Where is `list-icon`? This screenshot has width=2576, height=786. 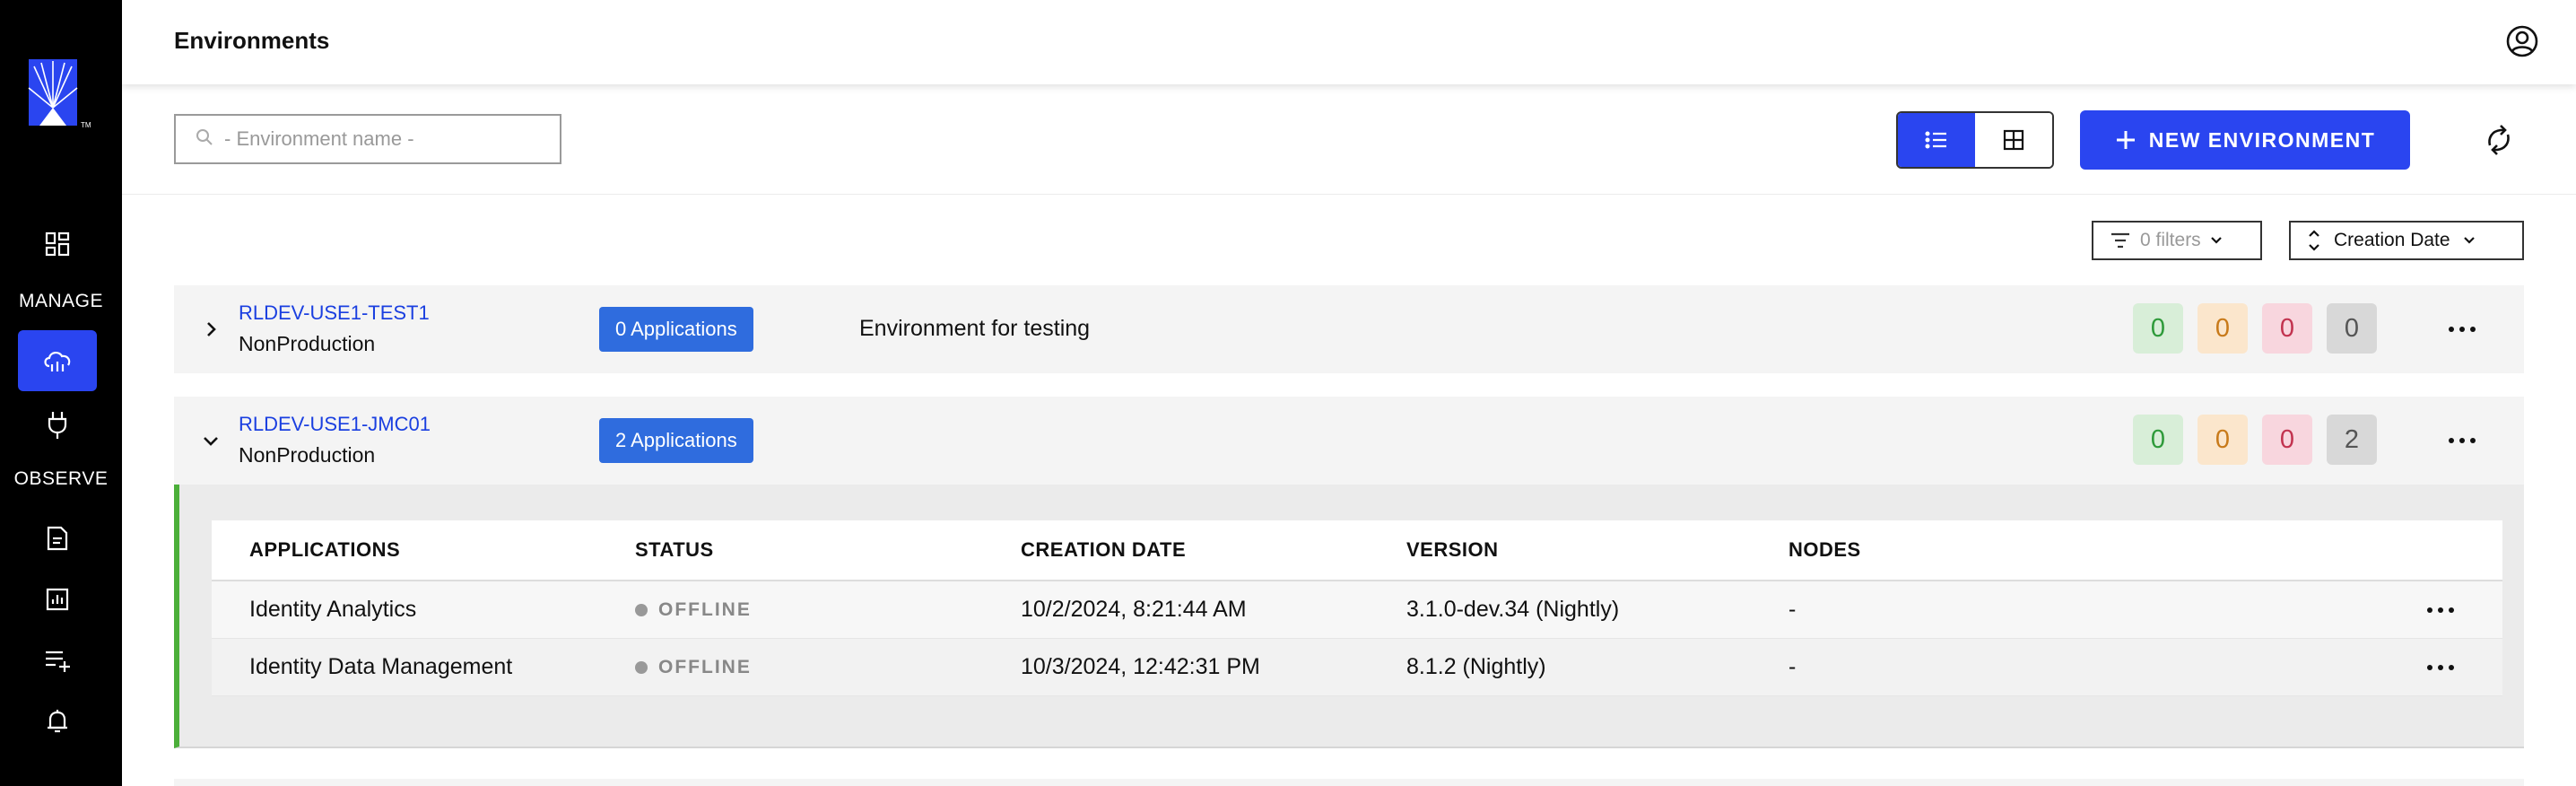
list-icon is located at coordinates (1935, 140).